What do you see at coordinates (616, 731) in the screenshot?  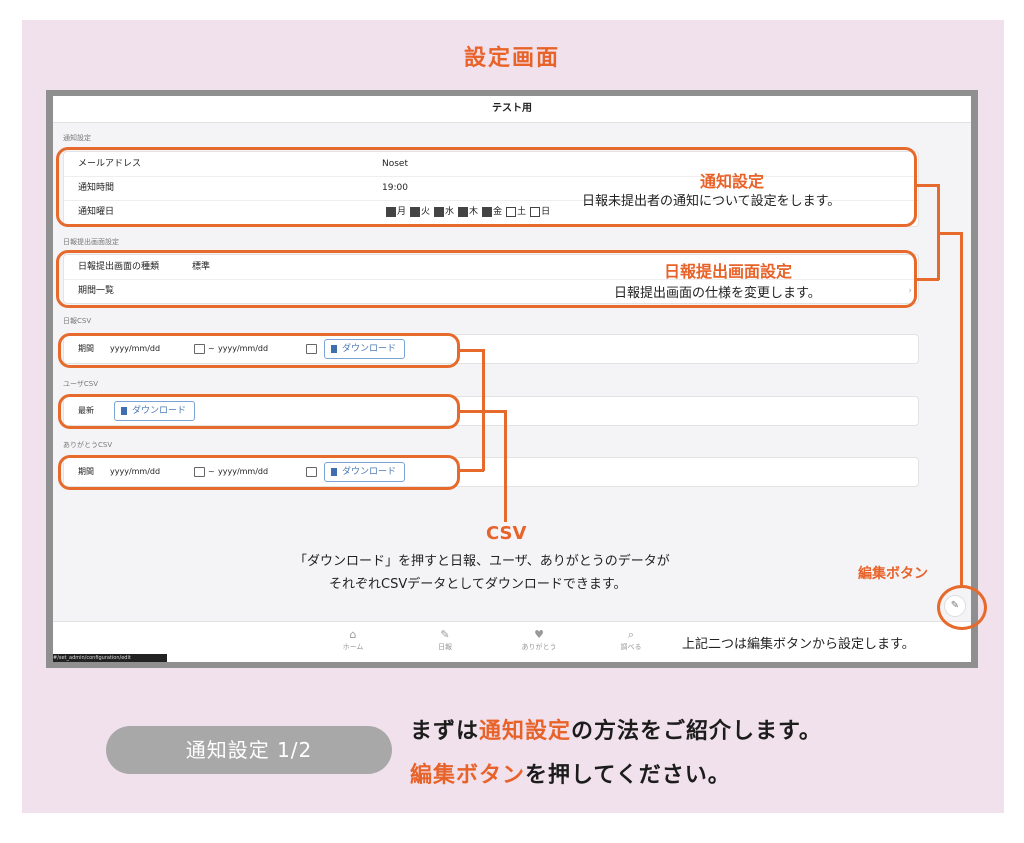 I see `instruction-line-1: まずは通知設定の方法をご紹介します。` at bounding box center [616, 731].